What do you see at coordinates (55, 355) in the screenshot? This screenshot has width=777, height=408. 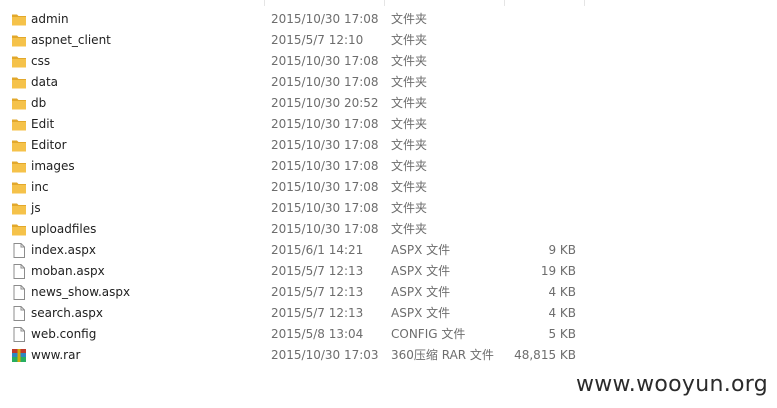 I see `file-name: www.rar` at bounding box center [55, 355].